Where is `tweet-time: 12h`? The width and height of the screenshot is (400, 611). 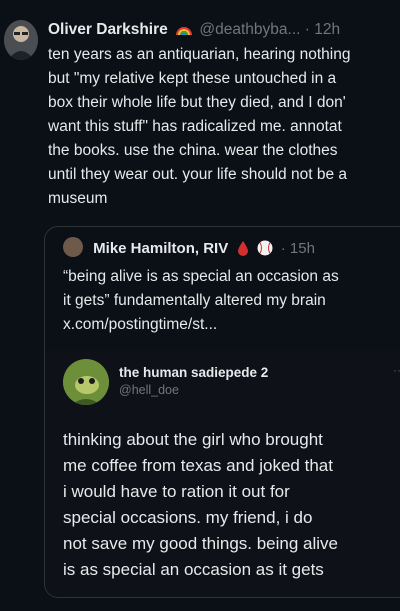 tweet-time: 12h is located at coordinates (327, 29).